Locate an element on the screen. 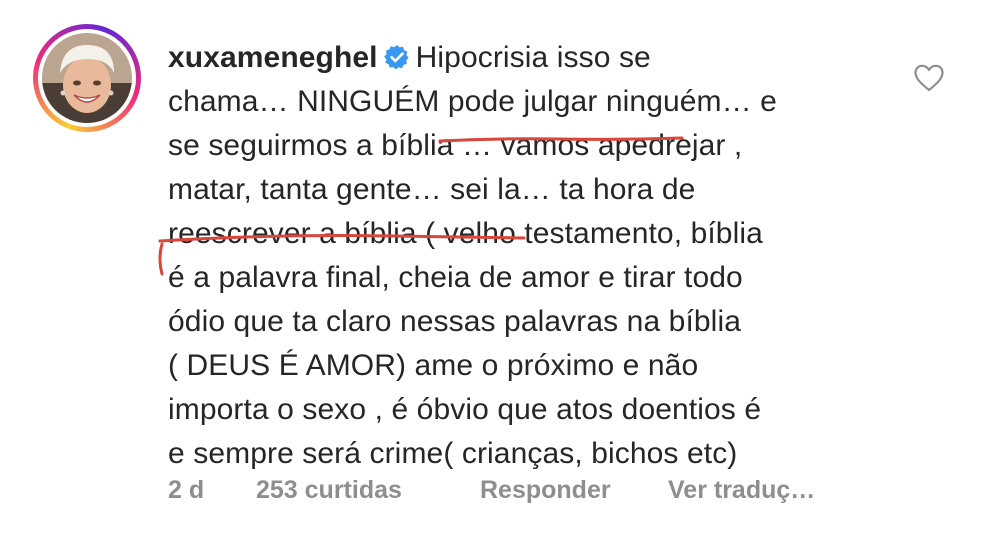 The width and height of the screenshot is (998, 540). username-link: xuxameneghel is located at coordinates (273, 57).